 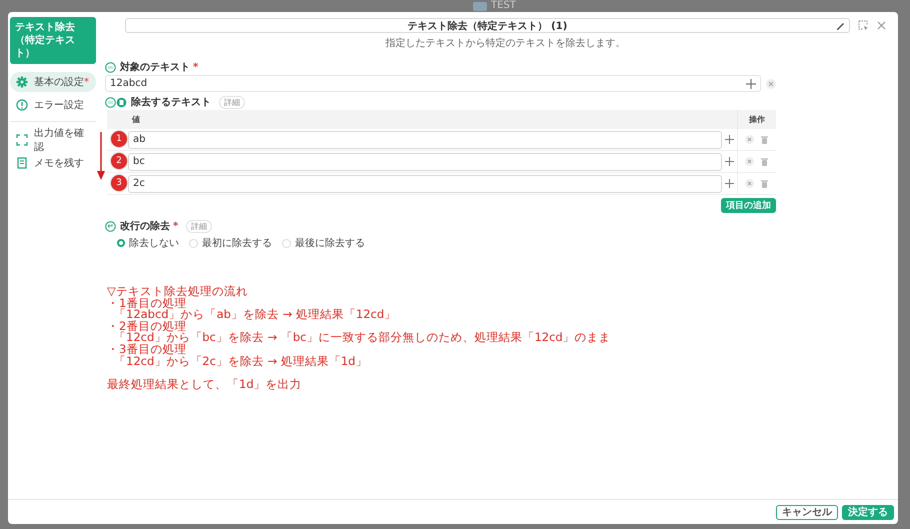 I want to click on step-number-badge: 1, so click(x=119, y=139).